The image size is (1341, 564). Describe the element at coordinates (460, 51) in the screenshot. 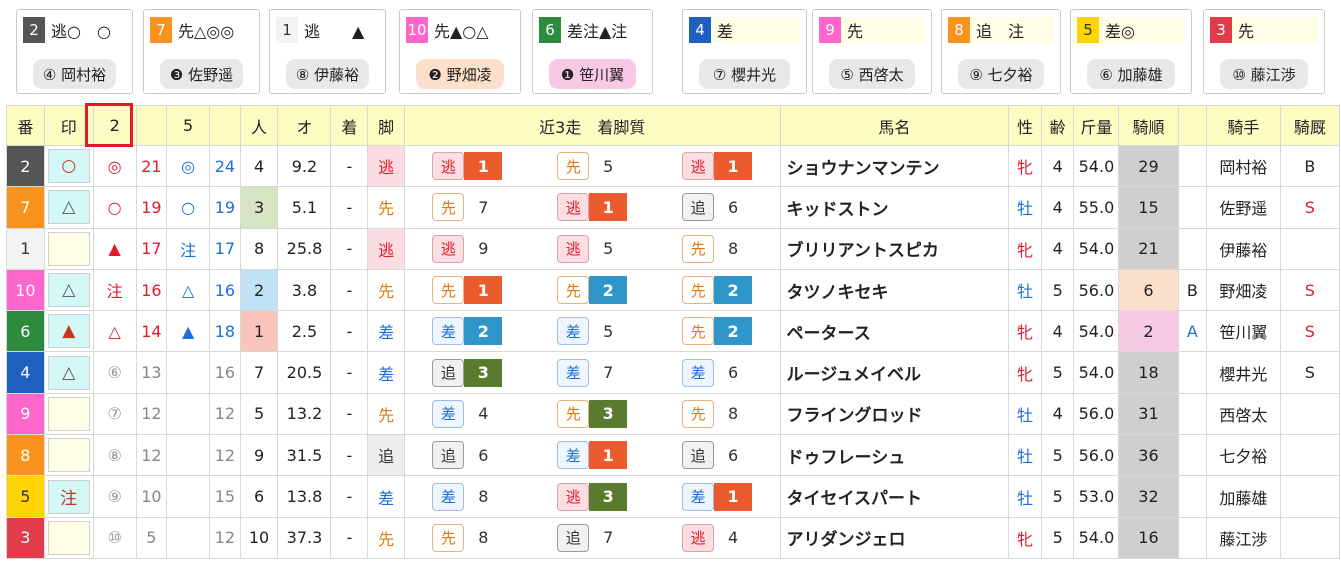

I see `prediction-card: 10 先▲○△ ❷ 野畑凌` at that location.